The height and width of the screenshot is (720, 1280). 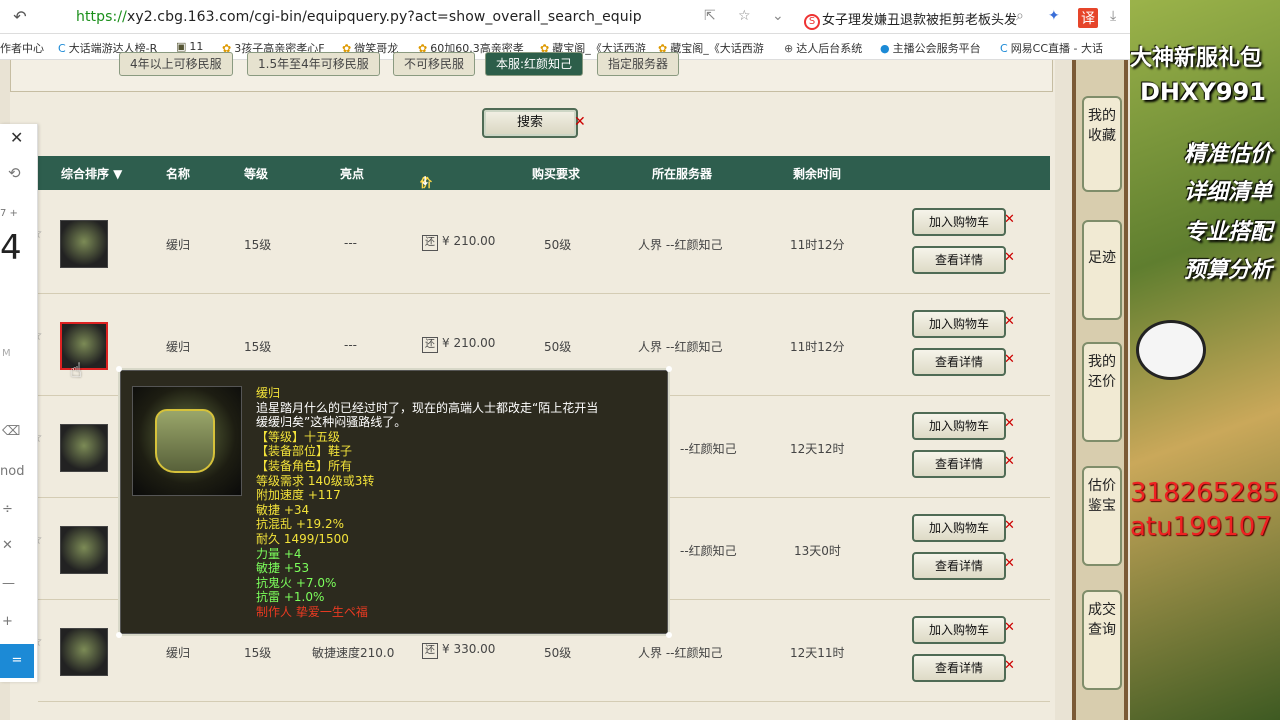 I want to click on tab-my-favorites: 我的收藏, so click(x=1102, y=144).